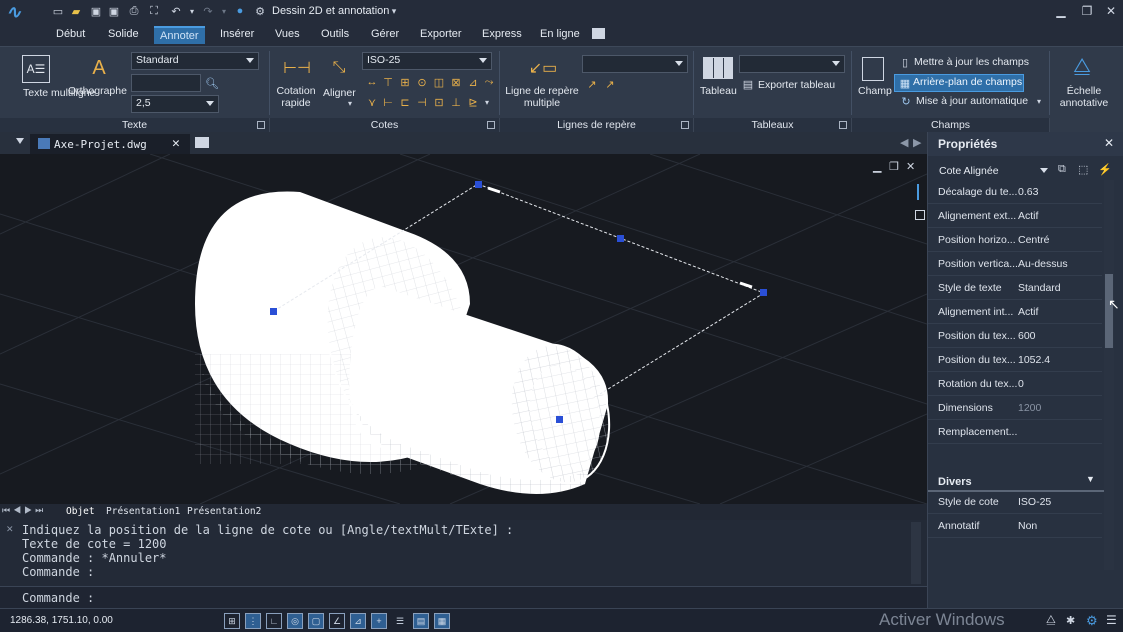  I want to click on customize-status-icon: ☰, so click(1111, 620).